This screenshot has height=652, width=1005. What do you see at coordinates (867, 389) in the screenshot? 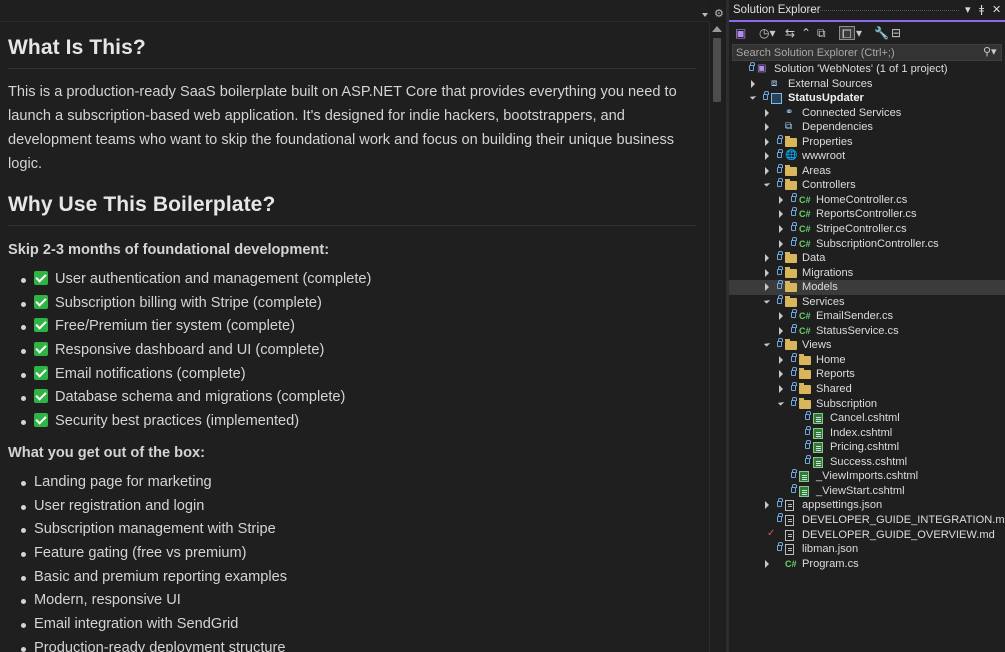
I see `tree-item: Shared` at bounding box center [867, 389].